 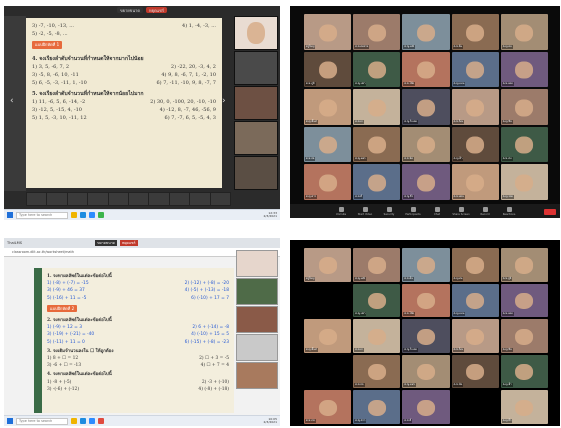 What do you see at coordinates (14, 243) in the screenshot?
I see `browser-tab: ThaiLMS` at bounding box center [14, 243].